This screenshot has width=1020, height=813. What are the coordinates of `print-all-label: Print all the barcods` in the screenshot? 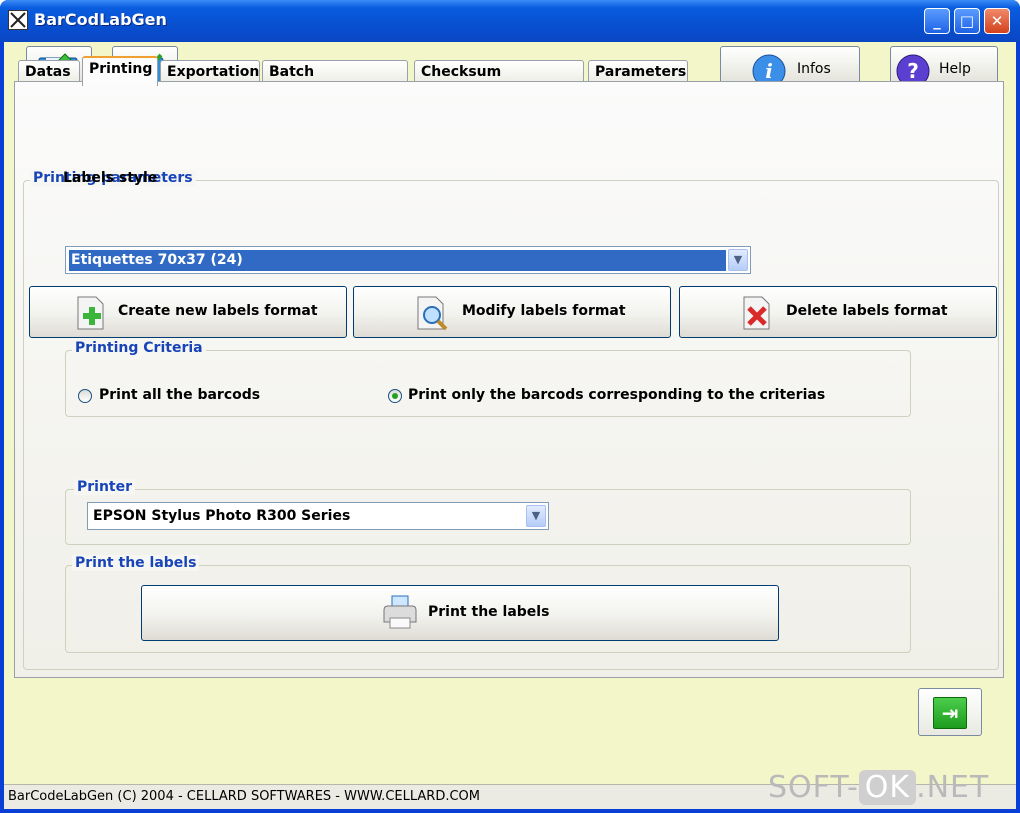 It's located at (179, 395).